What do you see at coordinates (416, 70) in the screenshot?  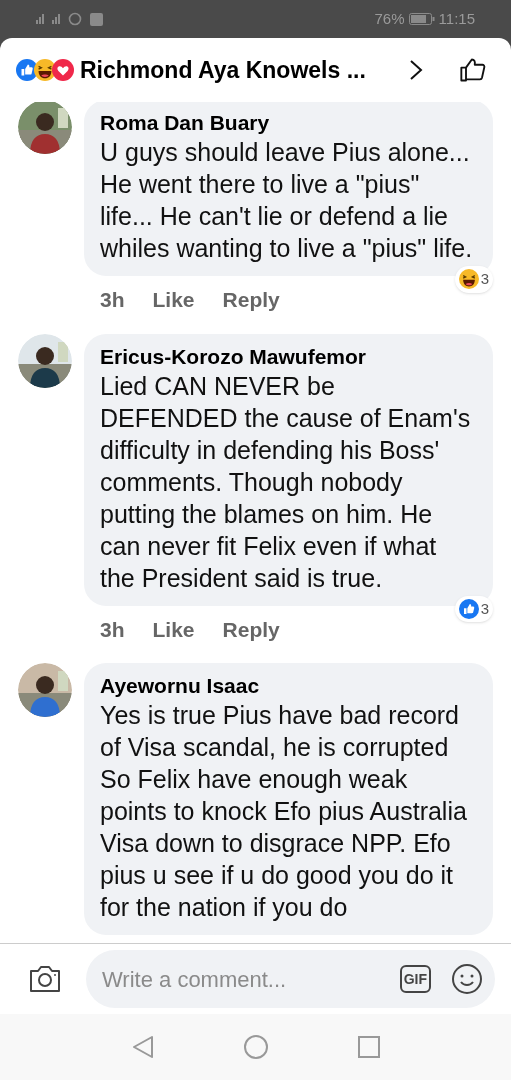 I see `chevron-right-icon` at bounding box center [416, 70].